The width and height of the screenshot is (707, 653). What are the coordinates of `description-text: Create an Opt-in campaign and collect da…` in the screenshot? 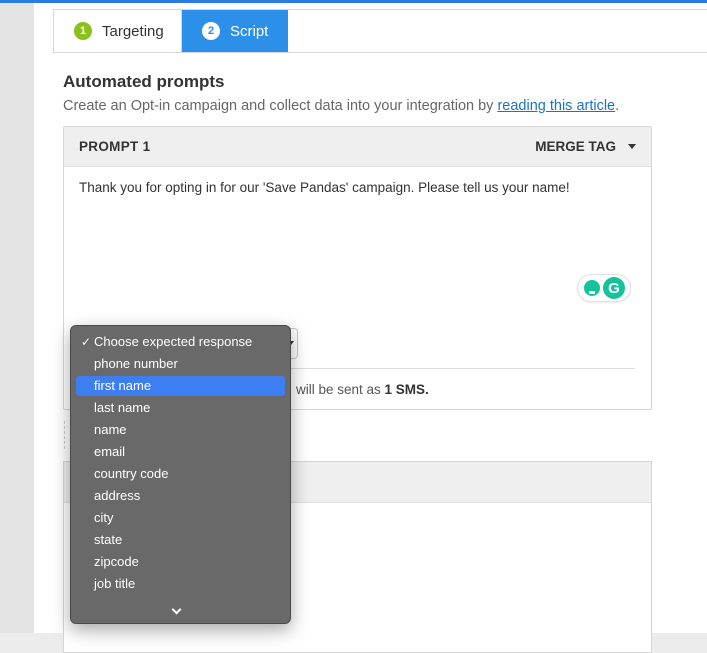 It's located at (280, 106).